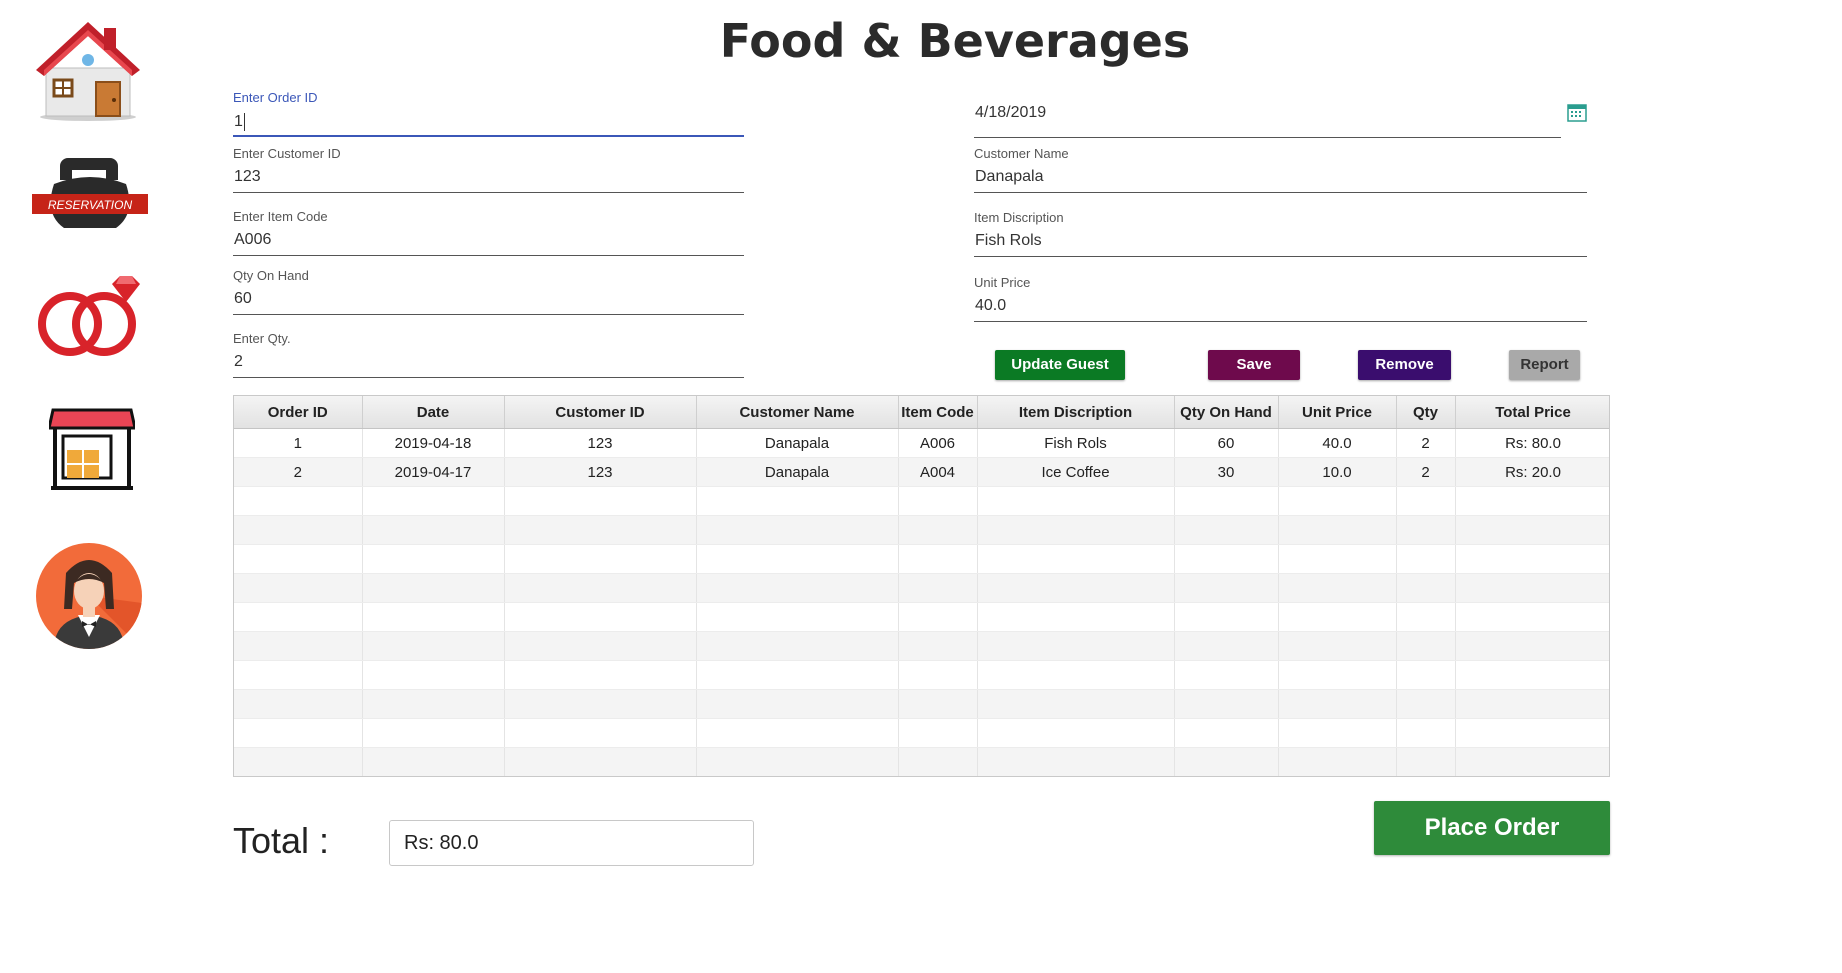  Describe the element at coordinates (797, 412) in the screenshot. I see `column-header: Customer Name` at that location.